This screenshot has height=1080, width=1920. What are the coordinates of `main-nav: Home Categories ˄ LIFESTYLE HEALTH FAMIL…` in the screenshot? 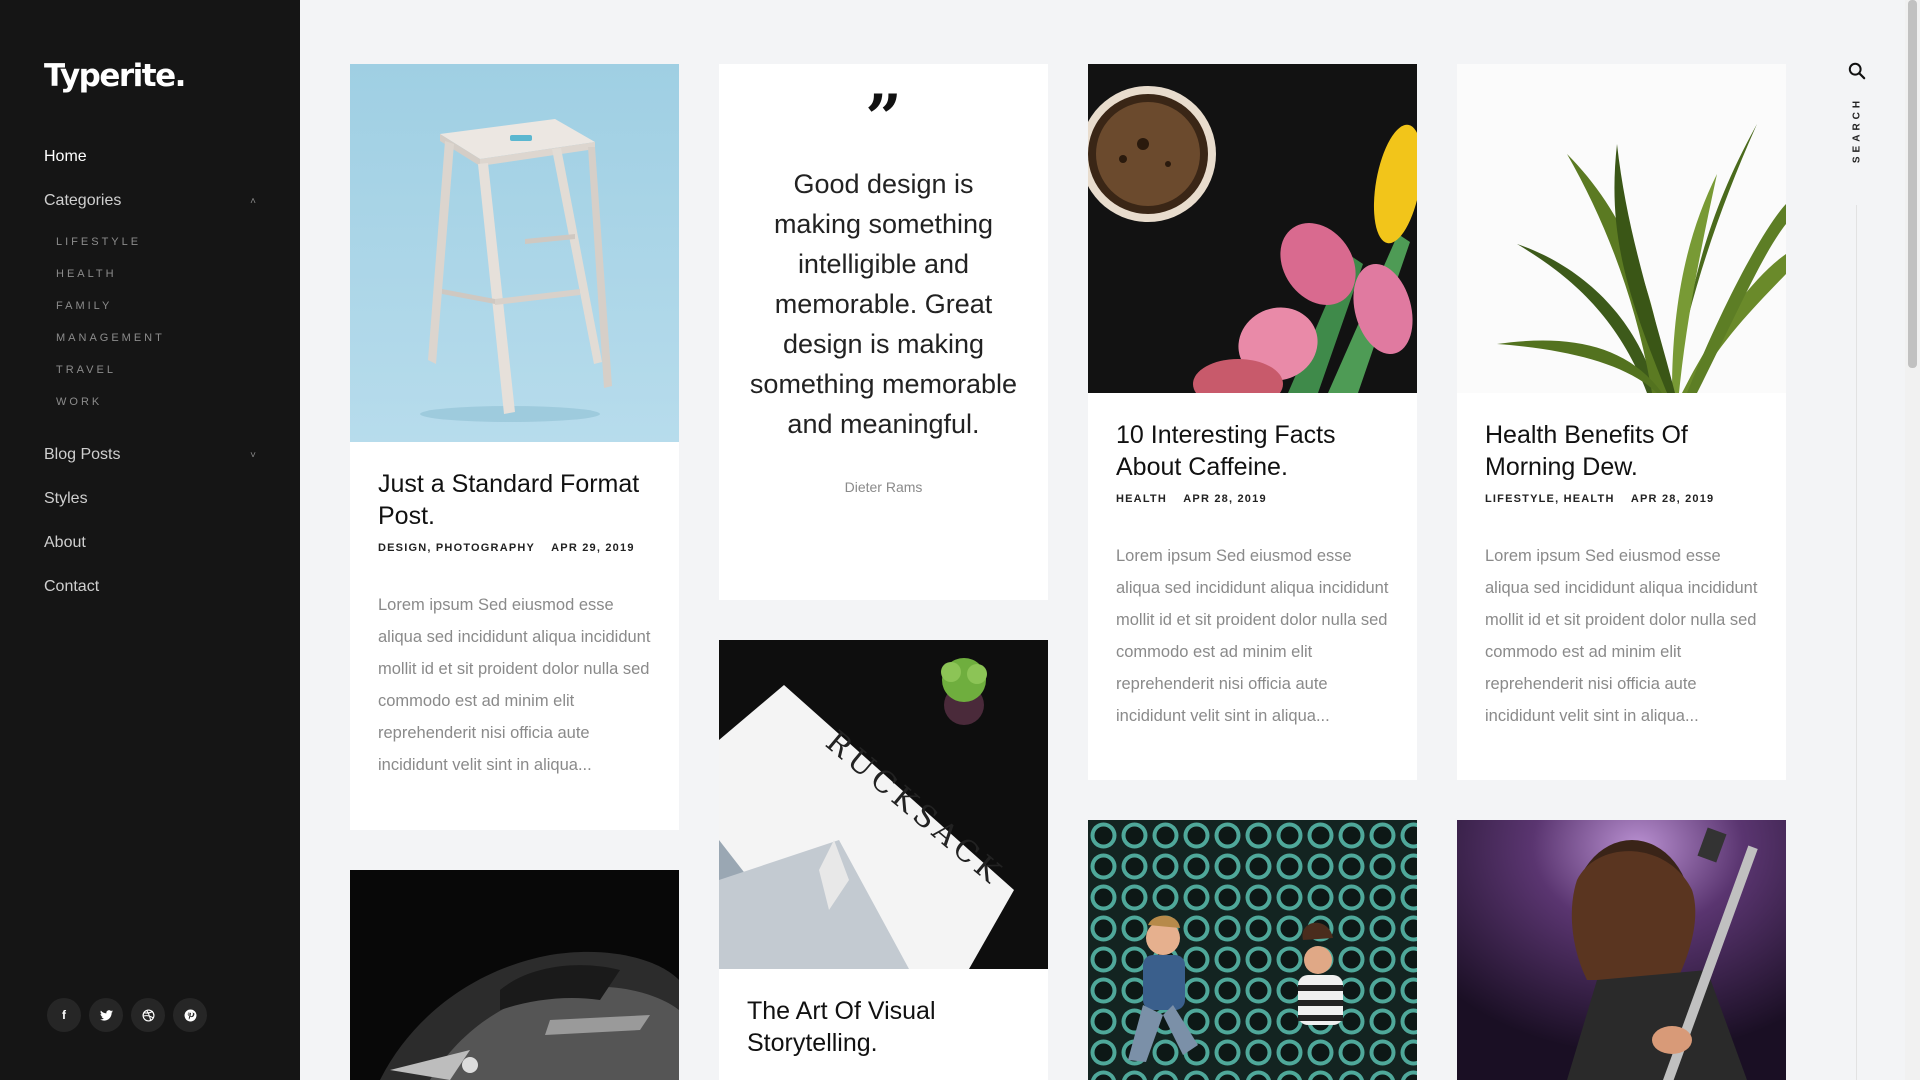 It's located at (150, 372).